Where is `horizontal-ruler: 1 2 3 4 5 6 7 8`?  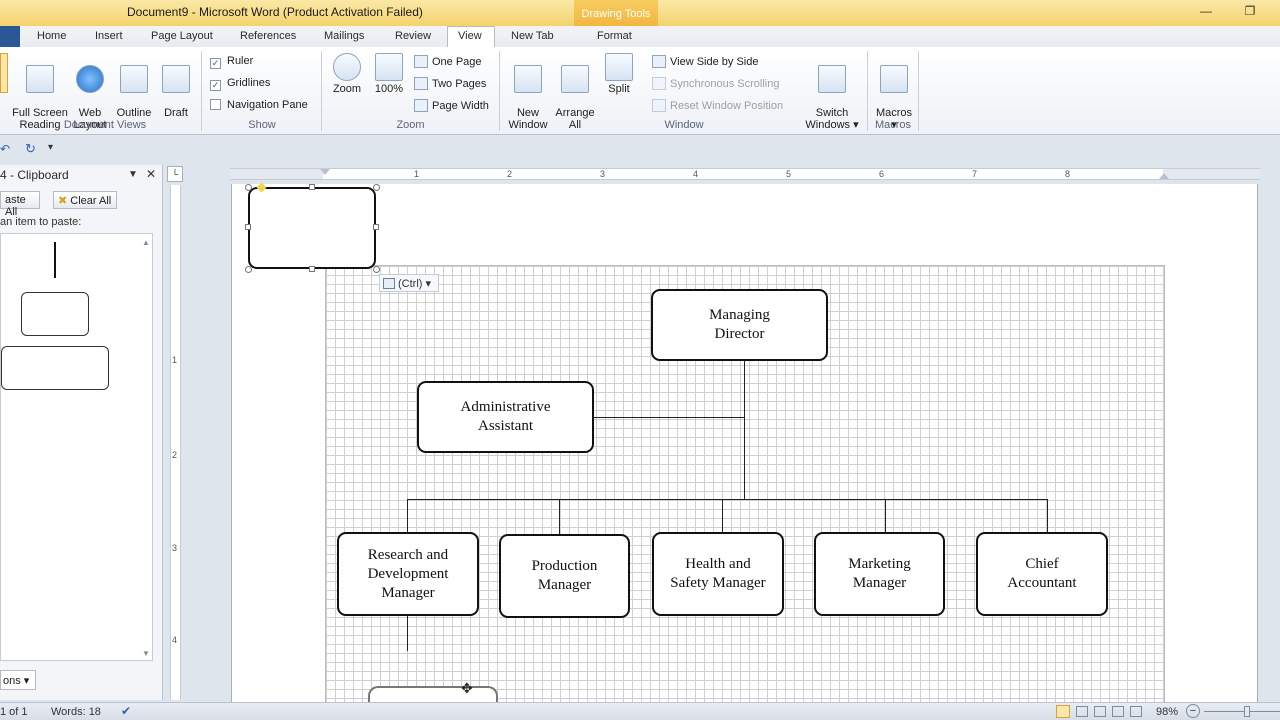
horizontal-ruler: 1 2 3 4 5 6 7 8 is located at coordinates (745, 174).